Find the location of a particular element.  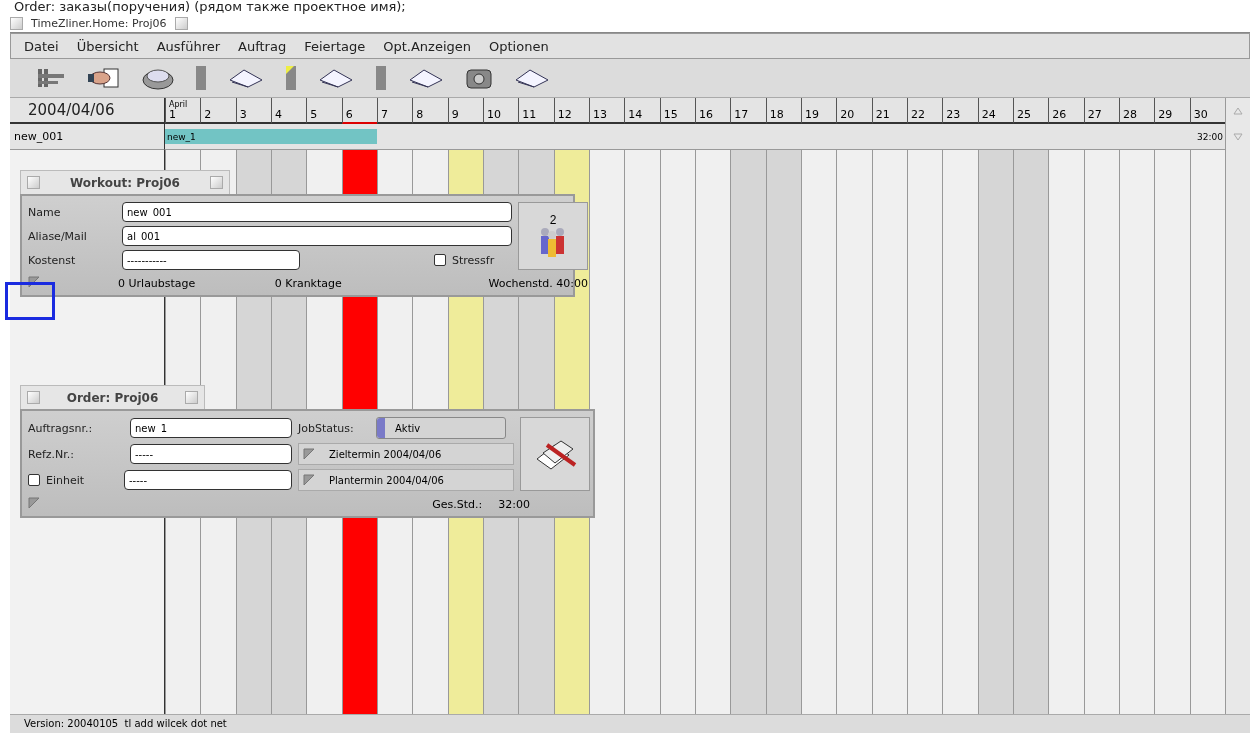

day-header: 9 is located at coordinates (465, 111).